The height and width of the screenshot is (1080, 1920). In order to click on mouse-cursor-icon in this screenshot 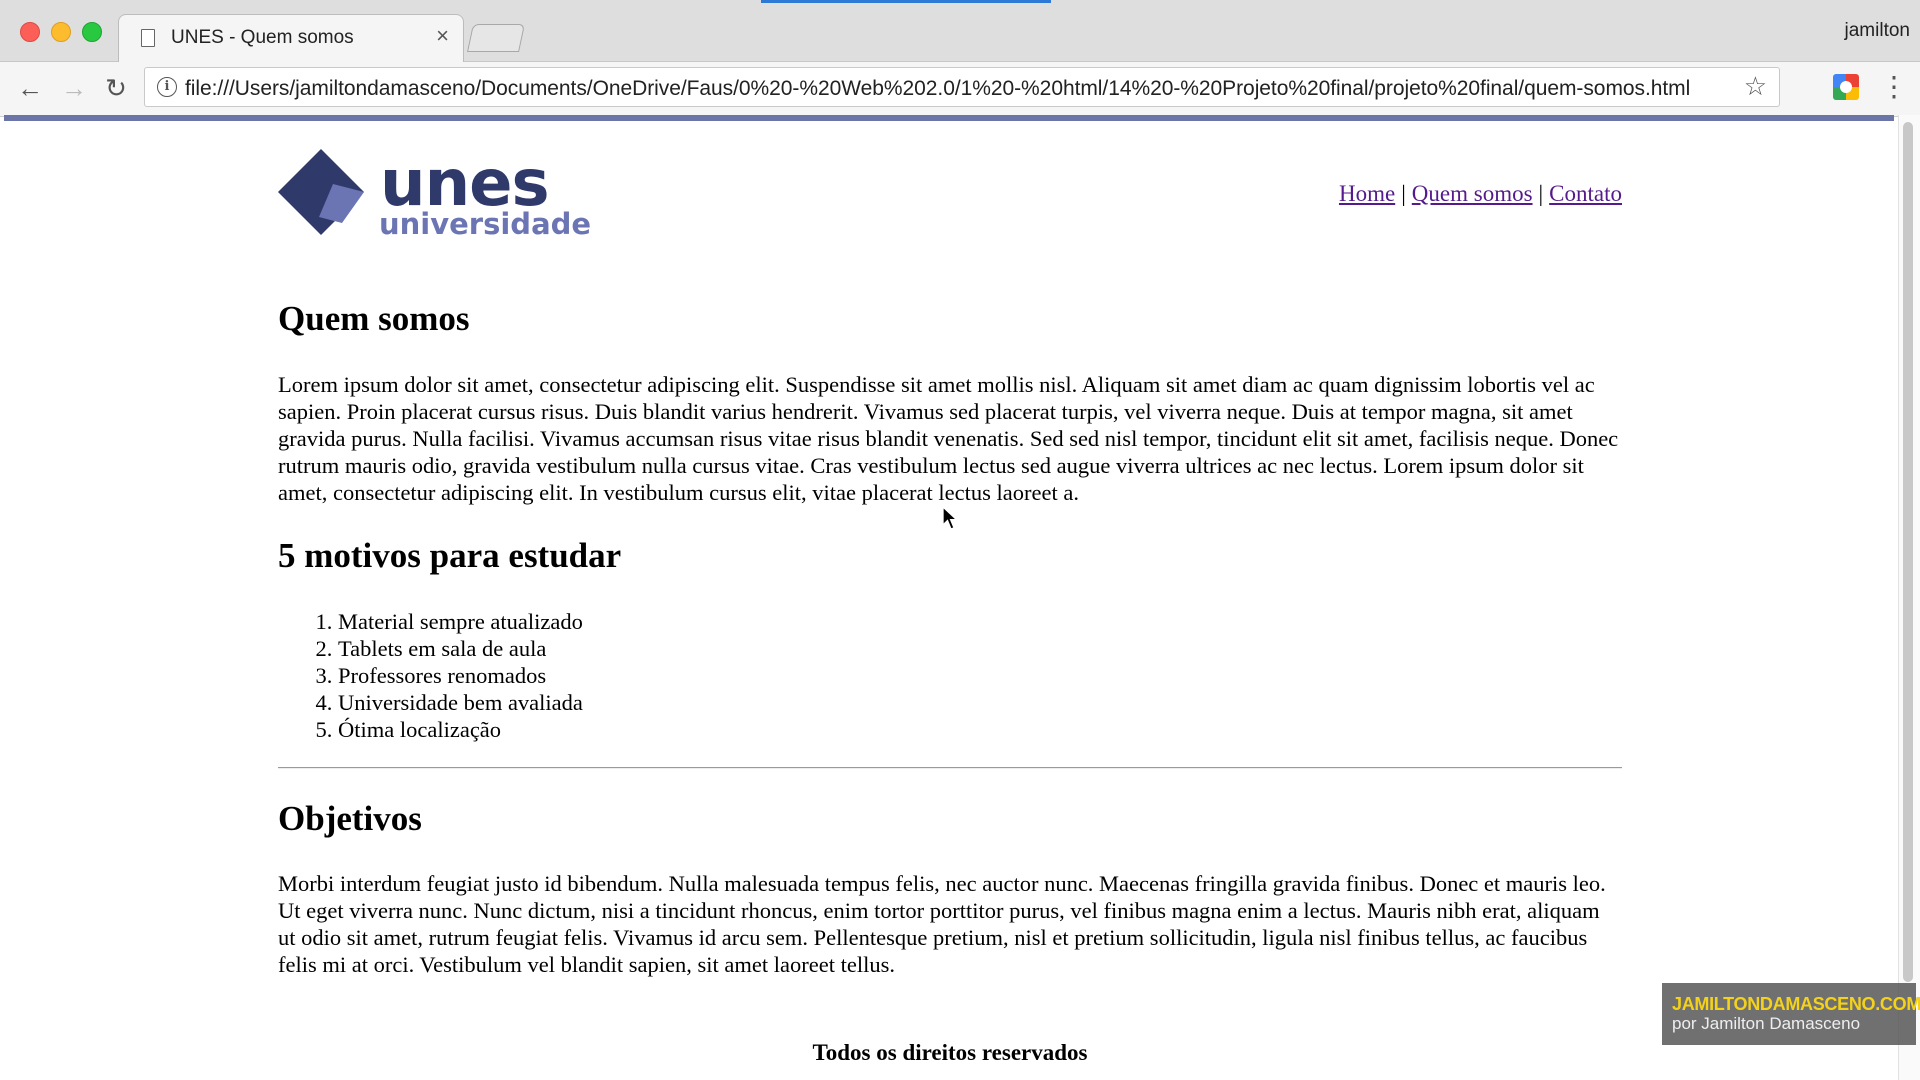, I will do `click(950, 518)`.